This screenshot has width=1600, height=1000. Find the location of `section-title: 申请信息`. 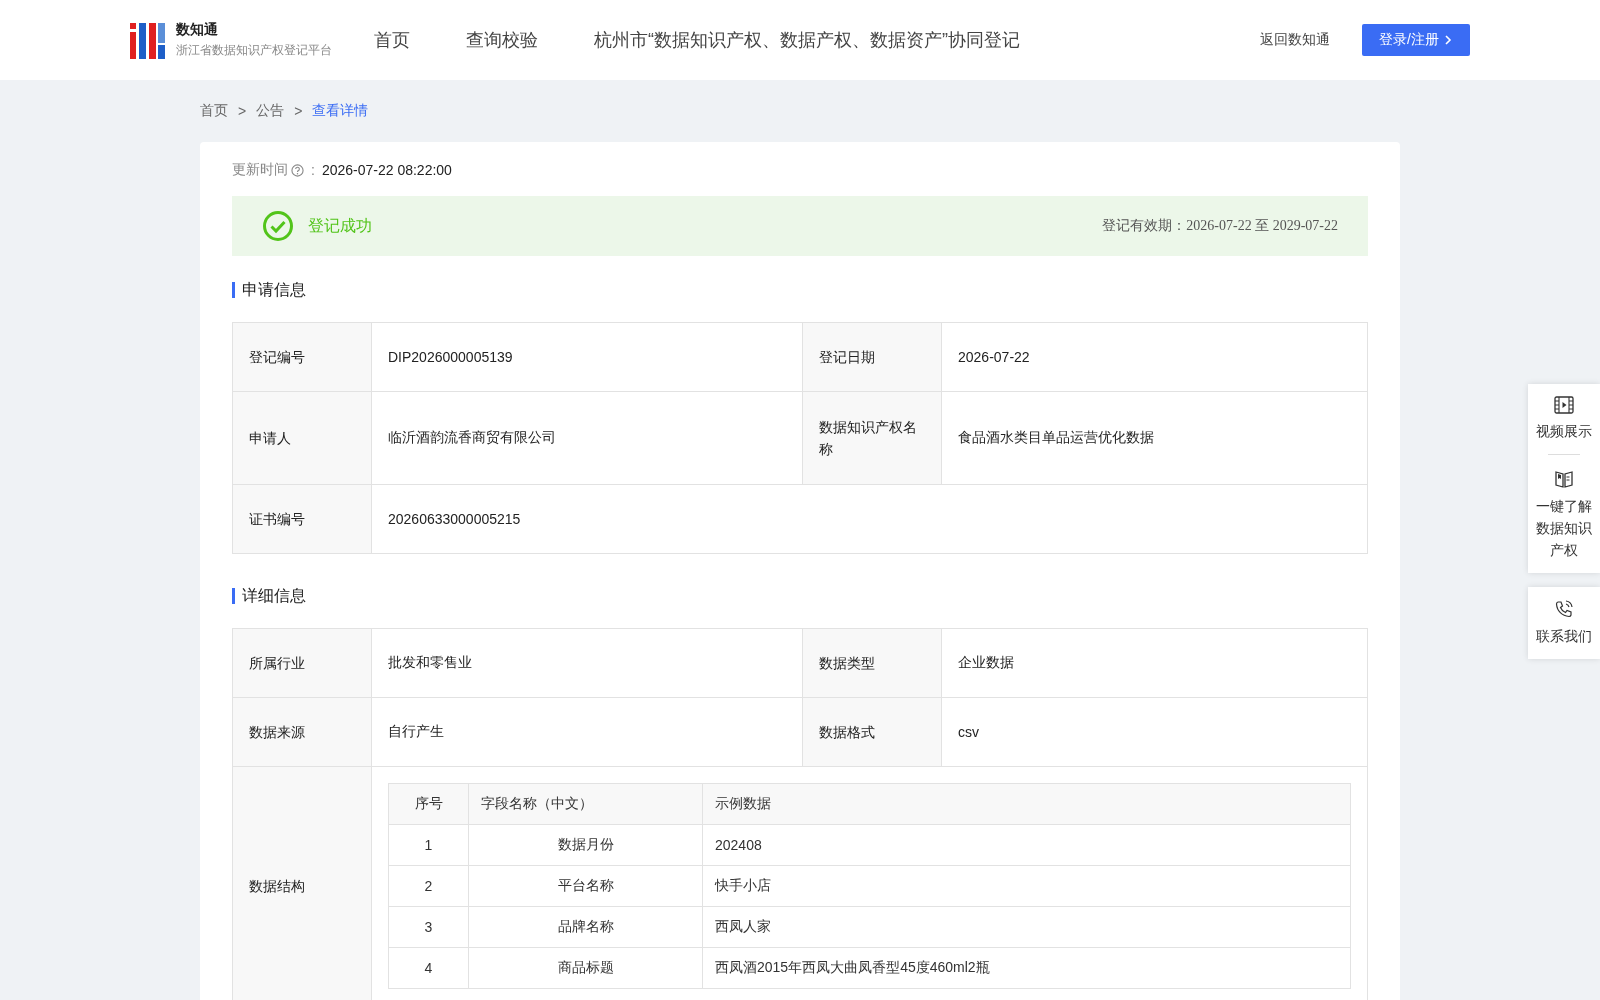

section-title: 申请信息 is located at coordinates (800, 290).